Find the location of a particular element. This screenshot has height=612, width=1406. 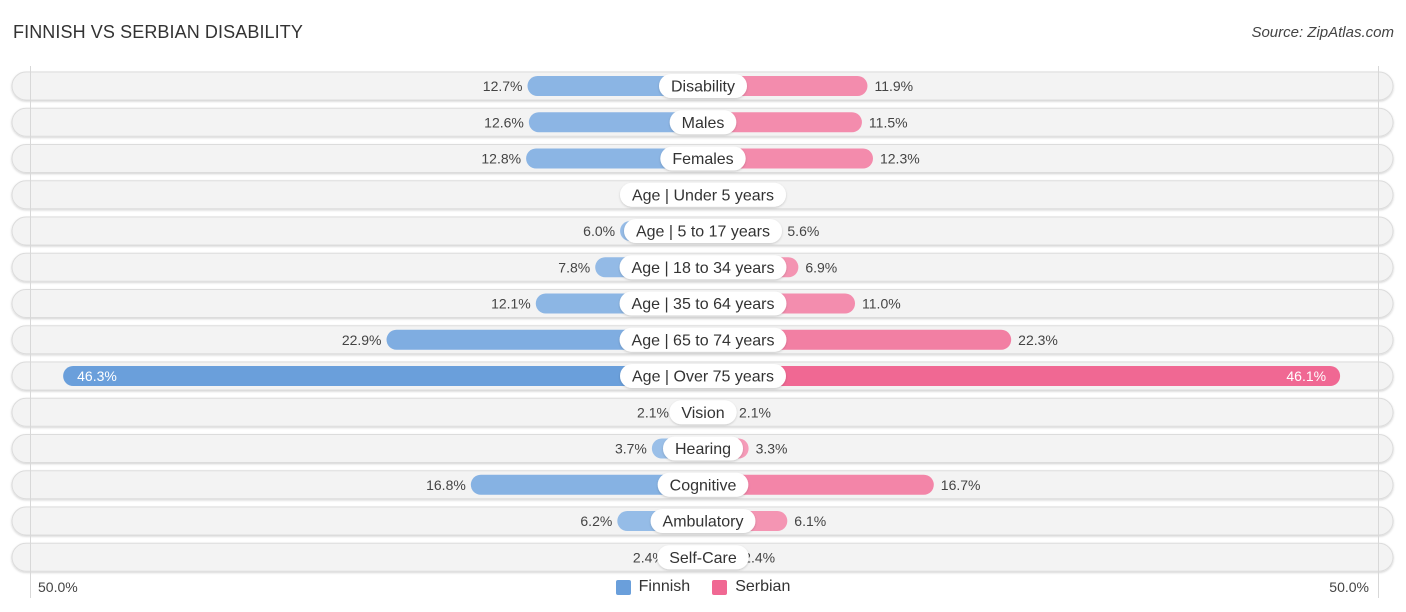

value-label-serbian: 11.0% is located at coordinates (881, 304).